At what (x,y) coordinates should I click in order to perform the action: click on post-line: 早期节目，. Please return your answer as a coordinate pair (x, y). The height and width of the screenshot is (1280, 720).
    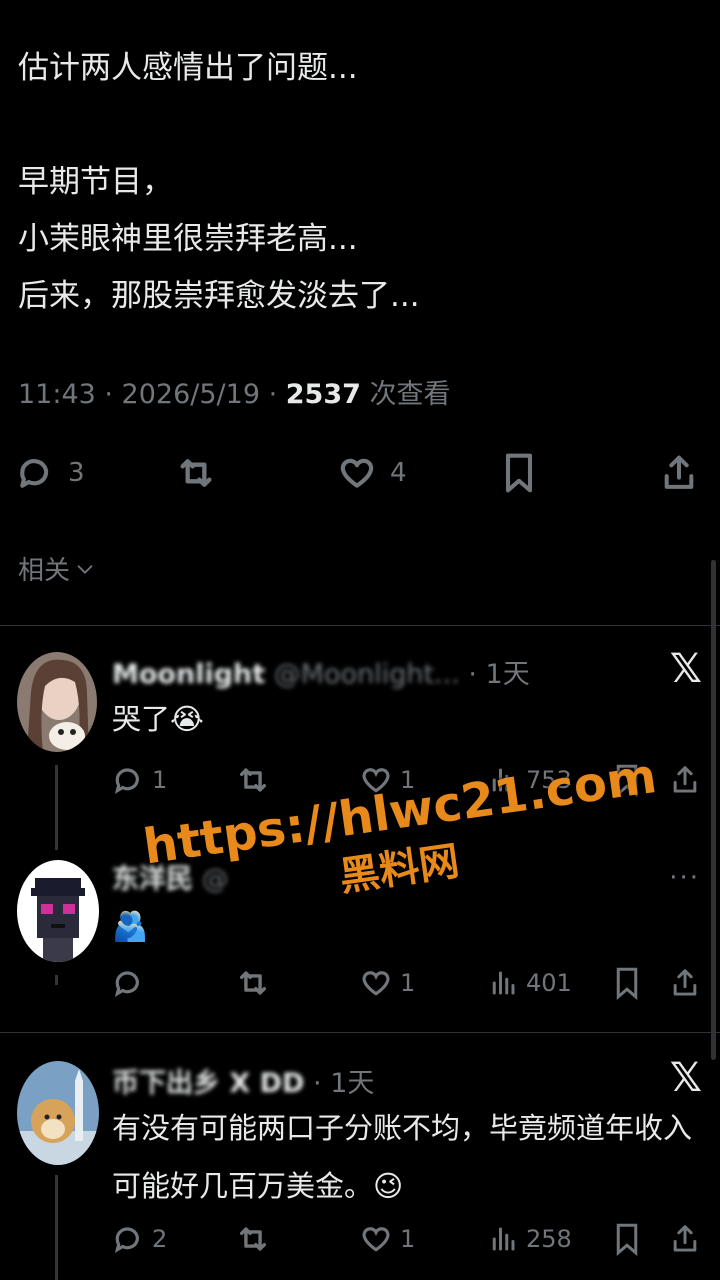
    Looking at the image, I should click on (95, 182).